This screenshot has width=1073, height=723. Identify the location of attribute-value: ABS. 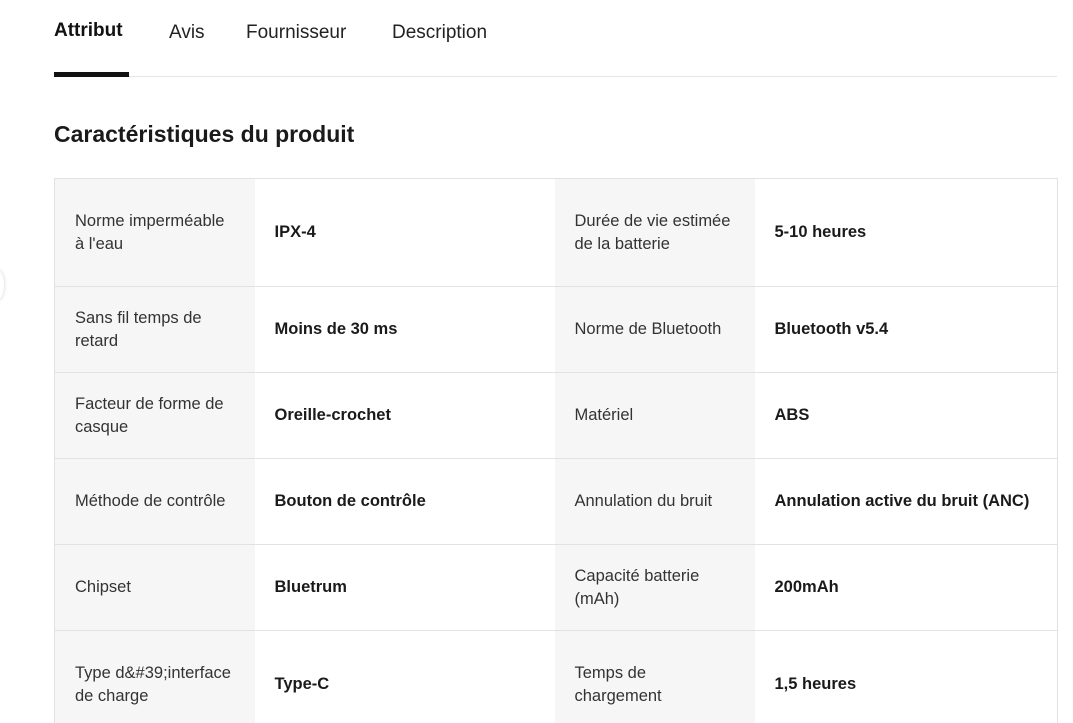
(906, 415).